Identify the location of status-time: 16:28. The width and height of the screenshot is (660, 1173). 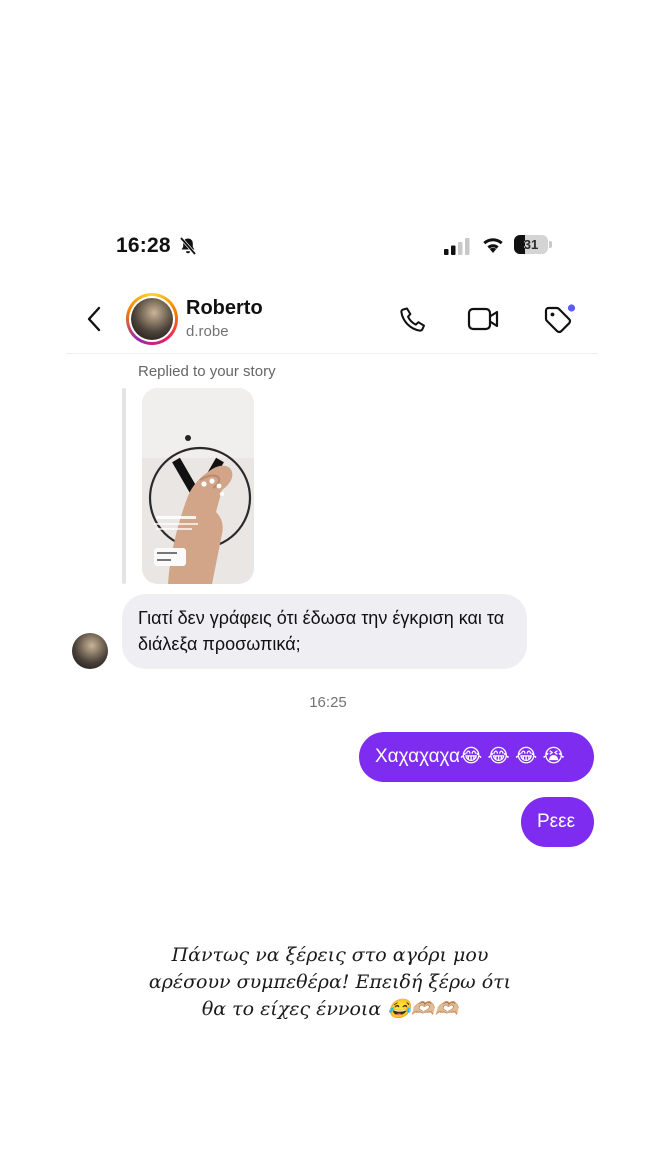
(143, 245).